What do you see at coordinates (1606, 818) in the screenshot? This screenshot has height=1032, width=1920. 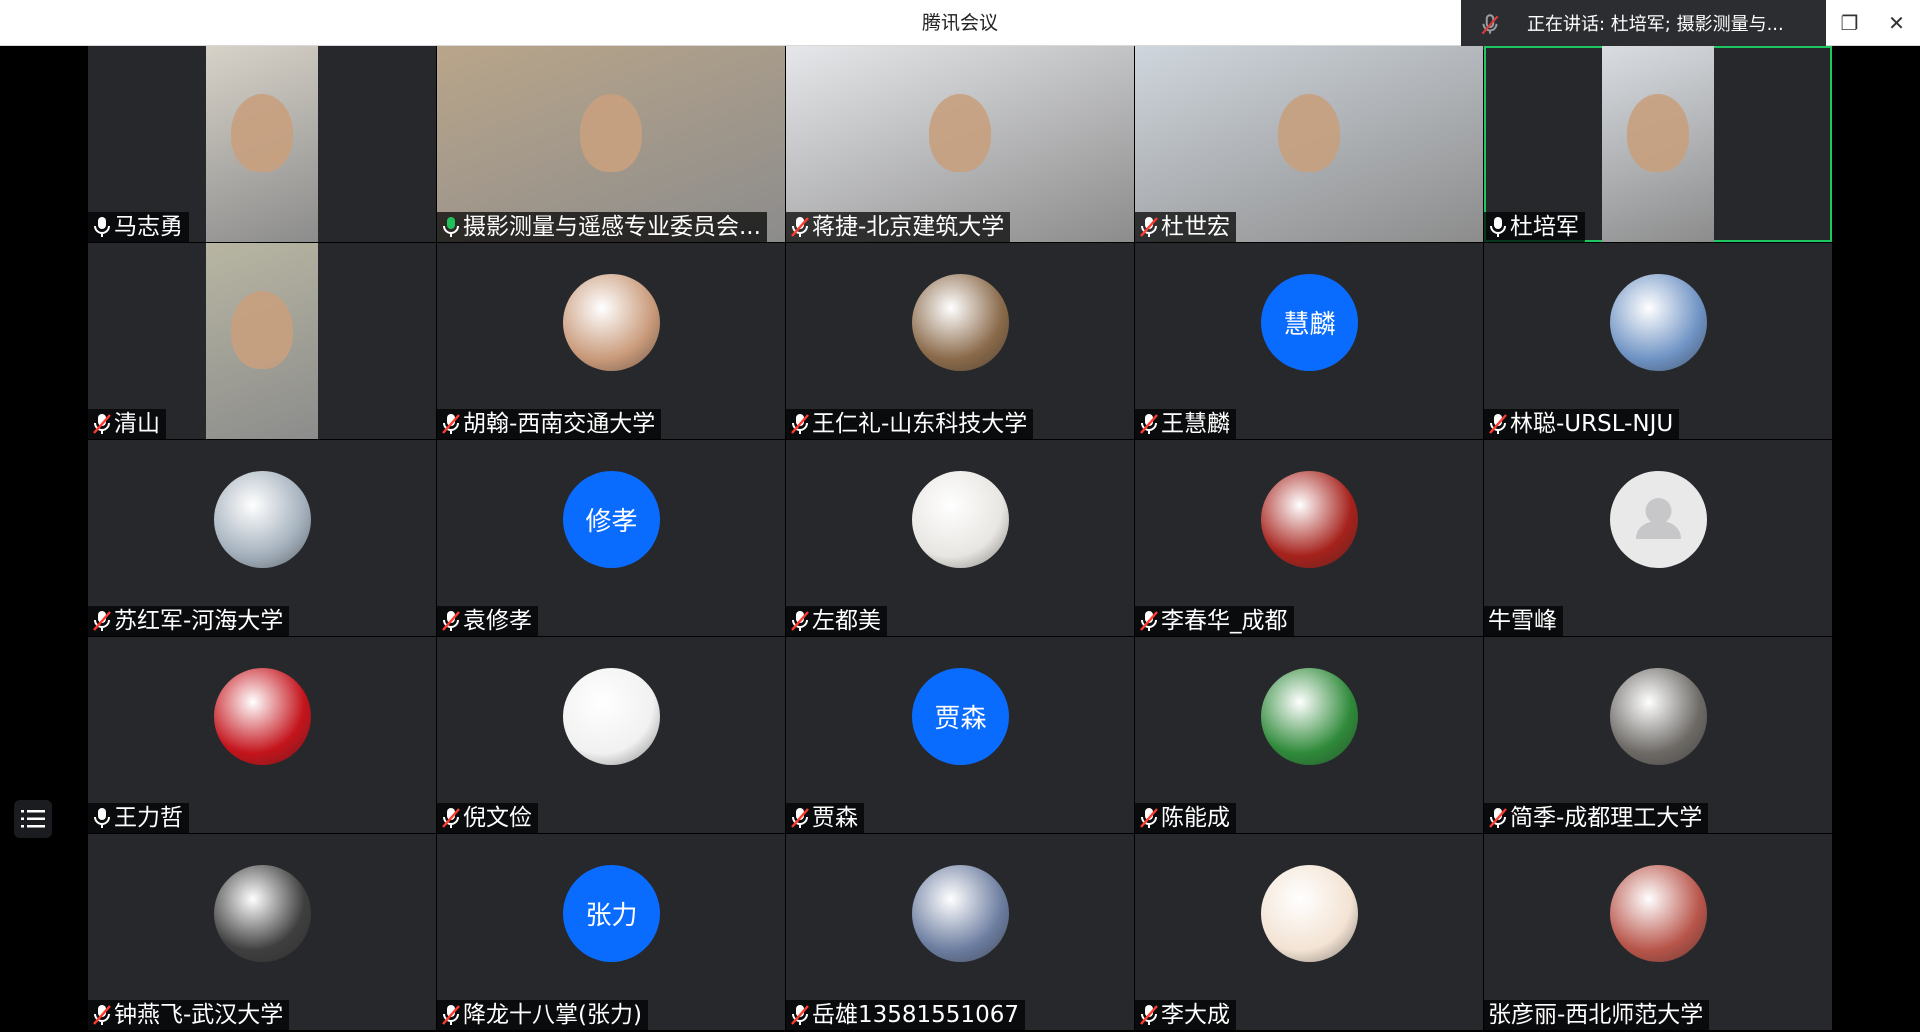 I see `participant-name: 简季-成都理工大学` at bounding box center [1606, 818].